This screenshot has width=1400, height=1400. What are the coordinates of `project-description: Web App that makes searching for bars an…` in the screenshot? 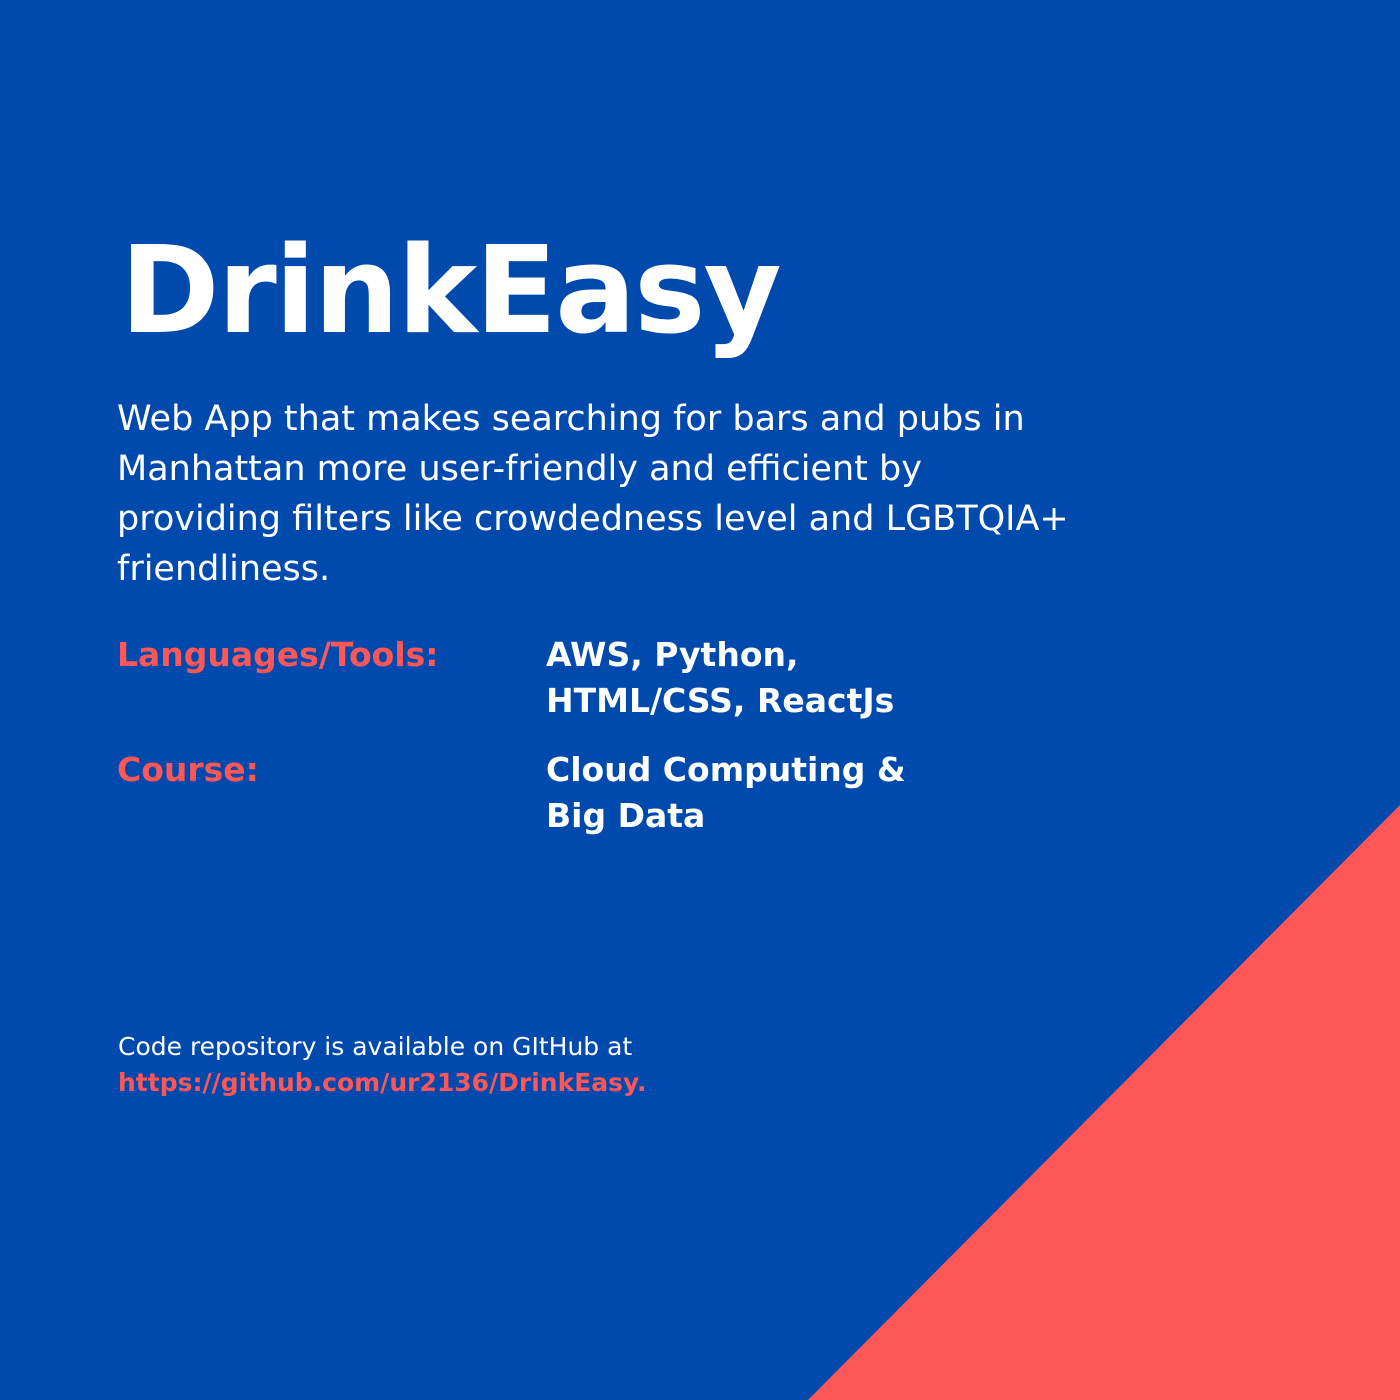 It's located at (593, 494).